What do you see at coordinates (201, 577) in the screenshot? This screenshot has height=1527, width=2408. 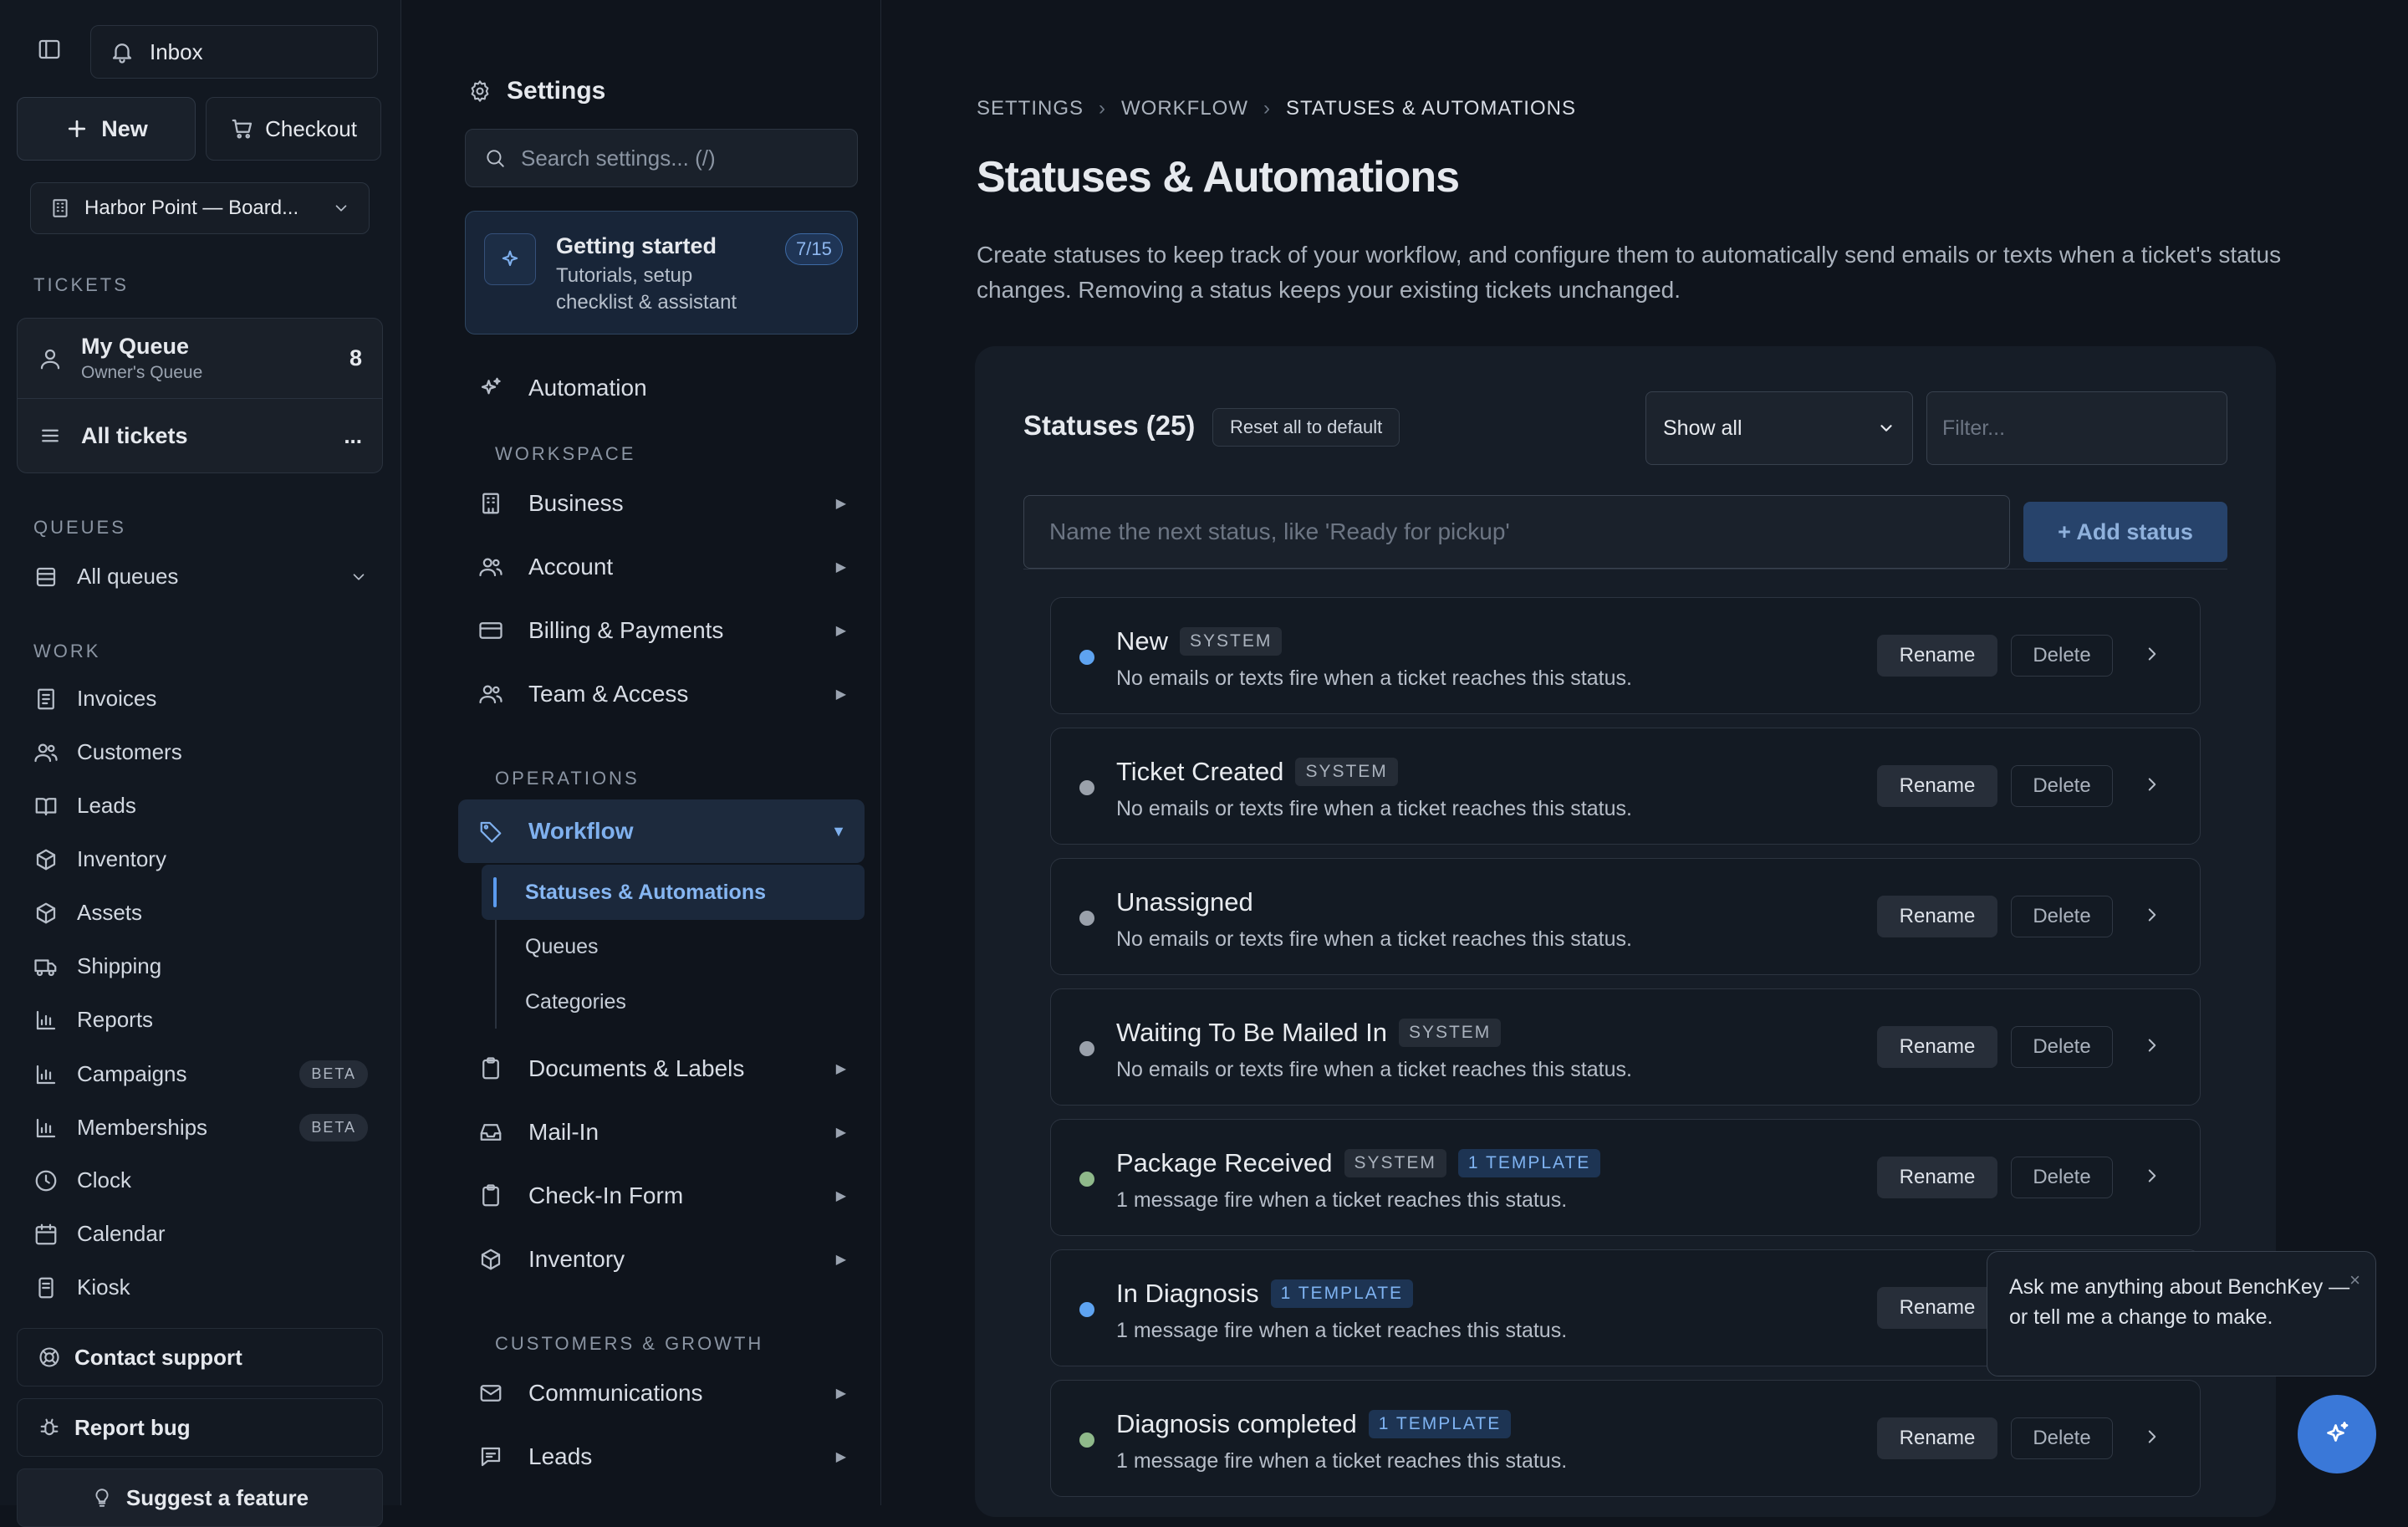 I see `all-queues-item: All queues` at bounding box center [201, 577].